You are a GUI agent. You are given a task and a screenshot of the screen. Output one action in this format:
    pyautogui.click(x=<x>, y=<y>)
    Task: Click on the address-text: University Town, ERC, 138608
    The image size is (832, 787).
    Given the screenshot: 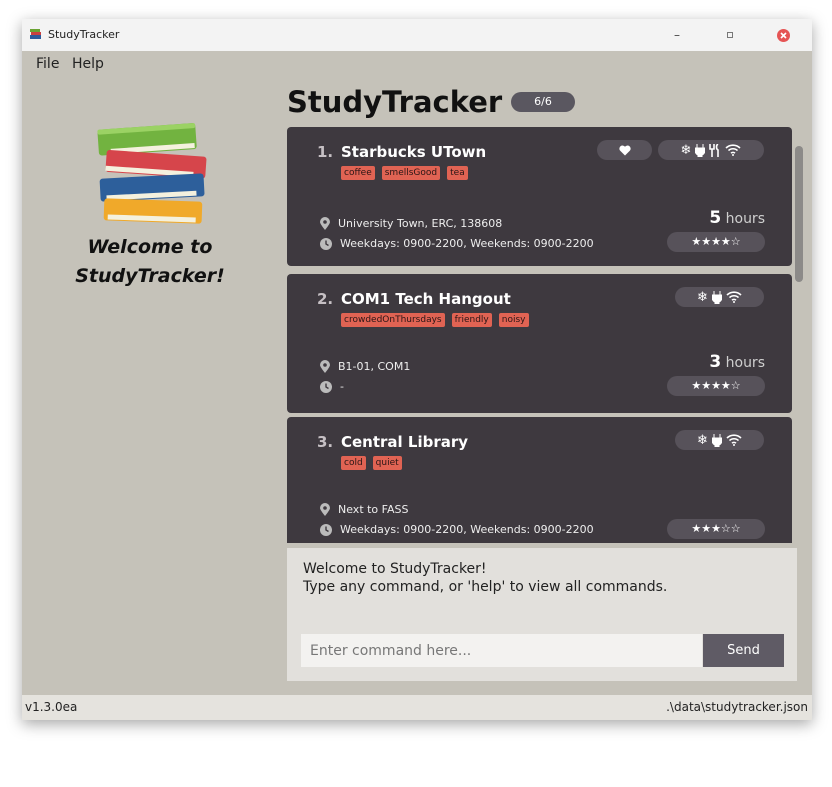 What is the action you would take?
    pyautogui.click(x=420, y=223)
    